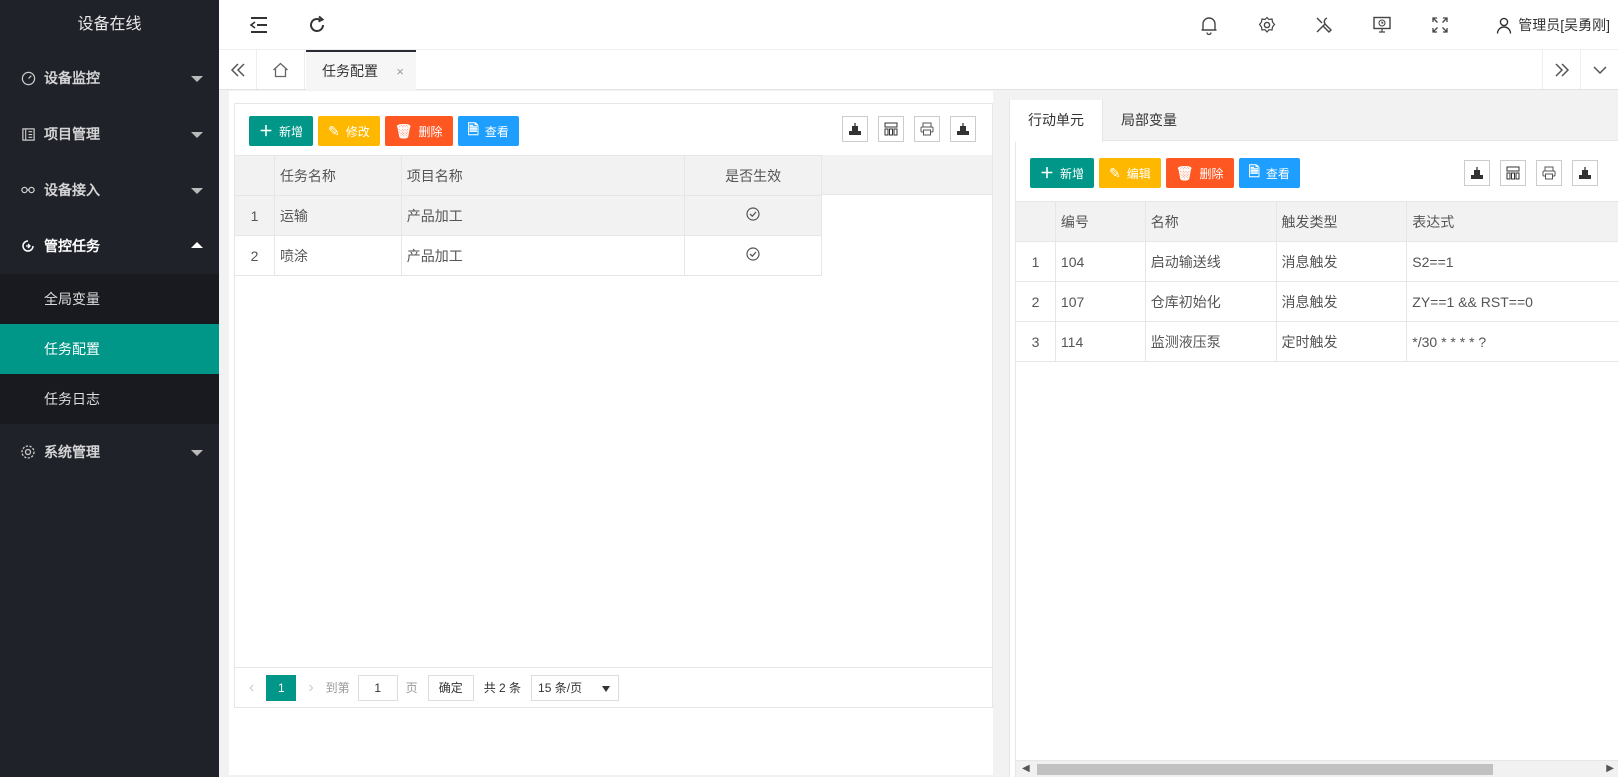 The width and height of the screenshot is (1618, 777). Describe the element at coordinates (400, 71) in the screenshot. I see `close-icon: ×` at that location.